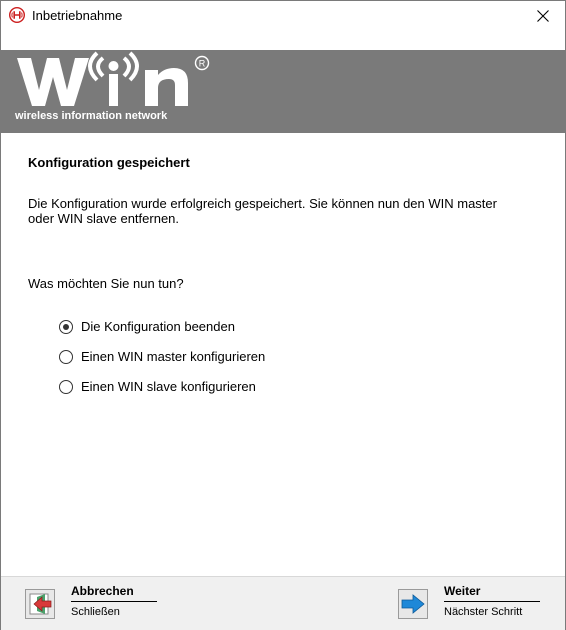  What do you see at coordinates (202, 64) in the screenshot?
I see `svg-text: R` at bounding box center [202, 64].